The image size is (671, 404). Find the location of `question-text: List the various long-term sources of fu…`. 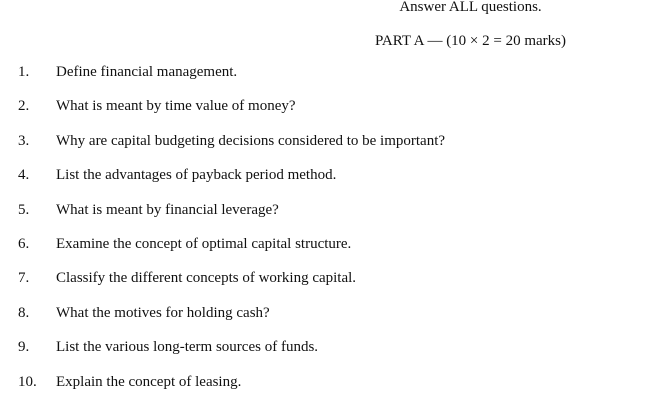

question-text: List the various long-term sources of fu… is located at coordinates (187, 347).